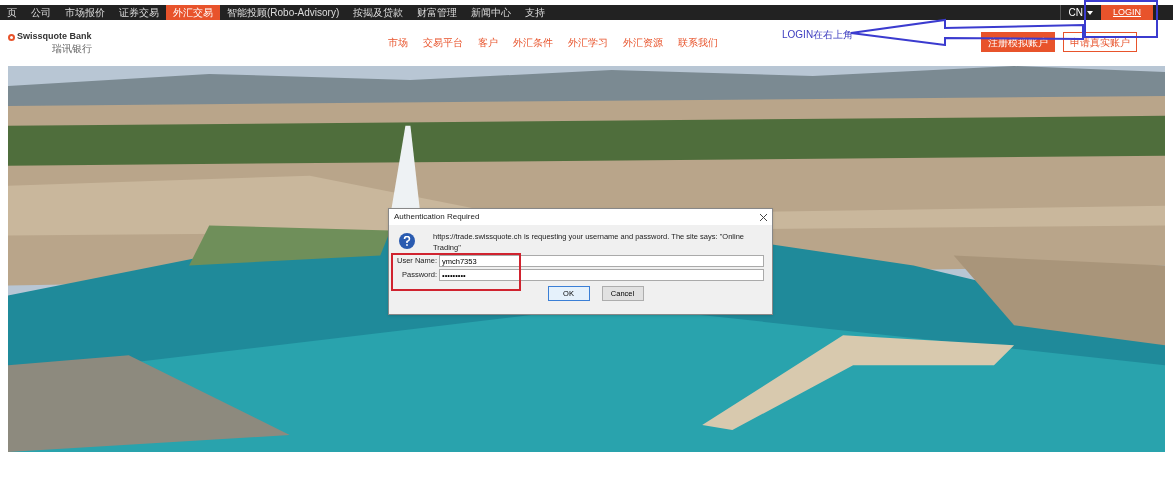 Image resolution: width=1173 pixels, height=477 pixels. What do you see at coordinates (763, 217) in the screenshot?
I see `close-icon` at bounding box center [763, 217].